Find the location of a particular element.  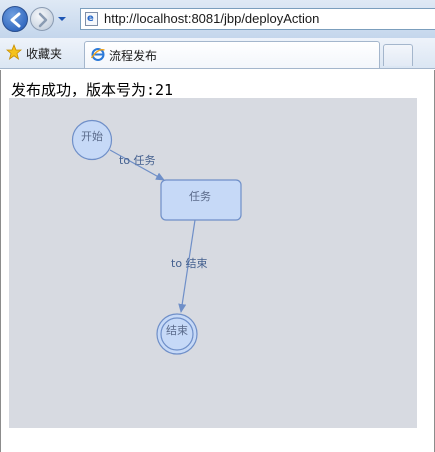

url-field: e http://localhost:8081/jbp/deployAction is located at coordinates (257, 19).